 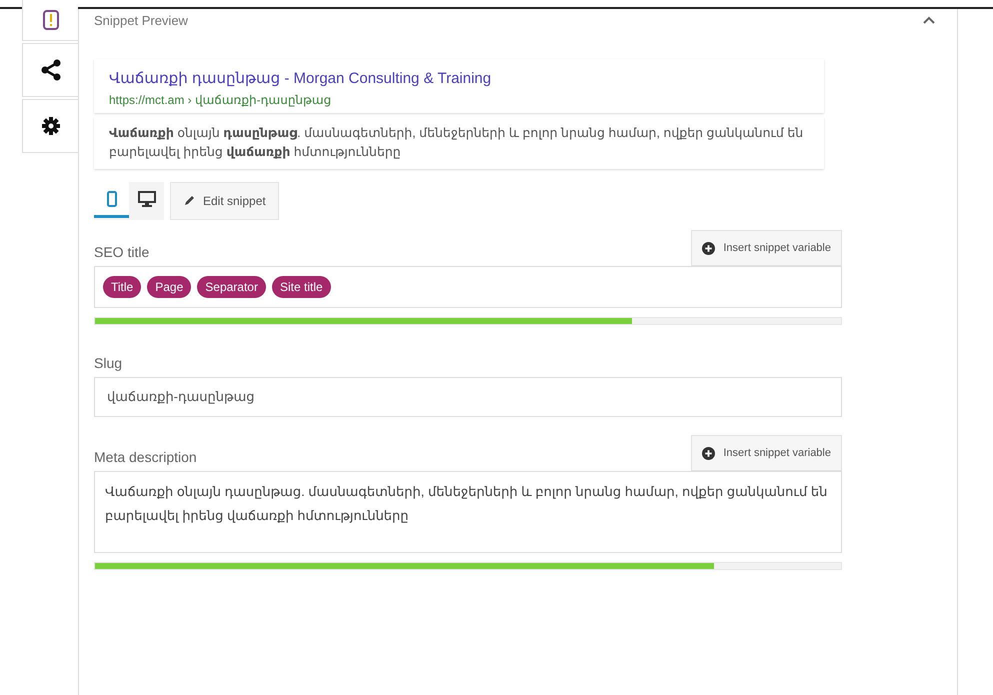 What do you see at coordinates (468, 397) in the screenshot?
I see `slug-field: վաճառքի-դասընթաց` at bounding box center [468, 397].